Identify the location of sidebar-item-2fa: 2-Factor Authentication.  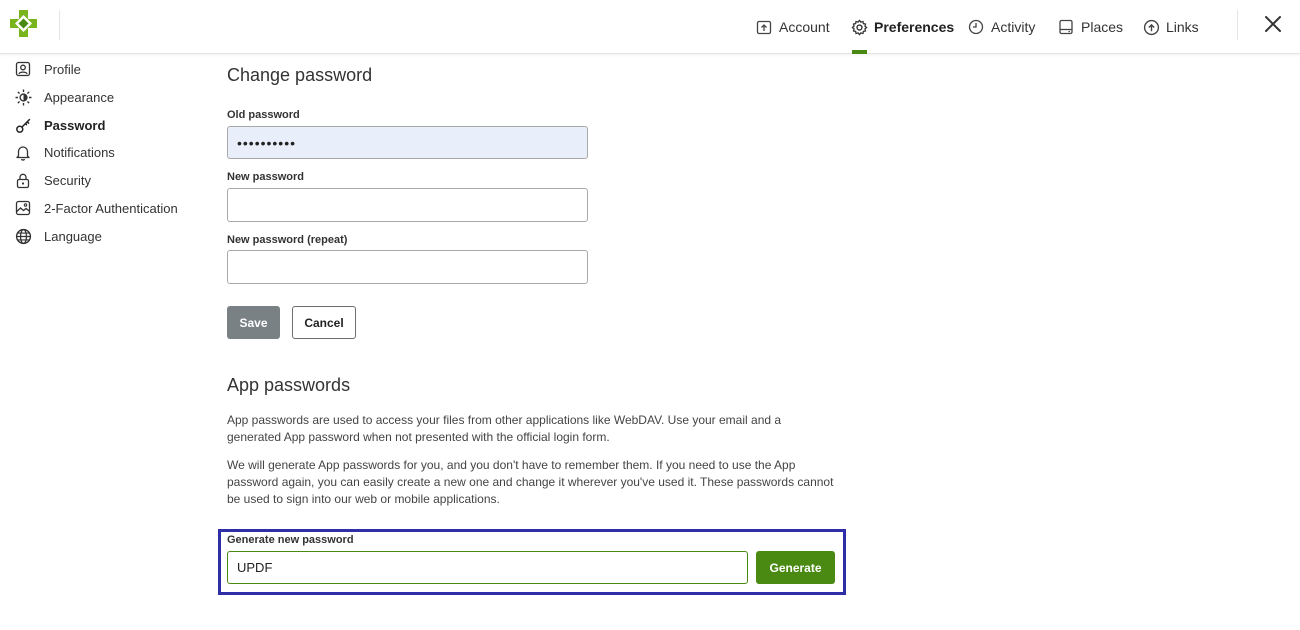
(96, 208).